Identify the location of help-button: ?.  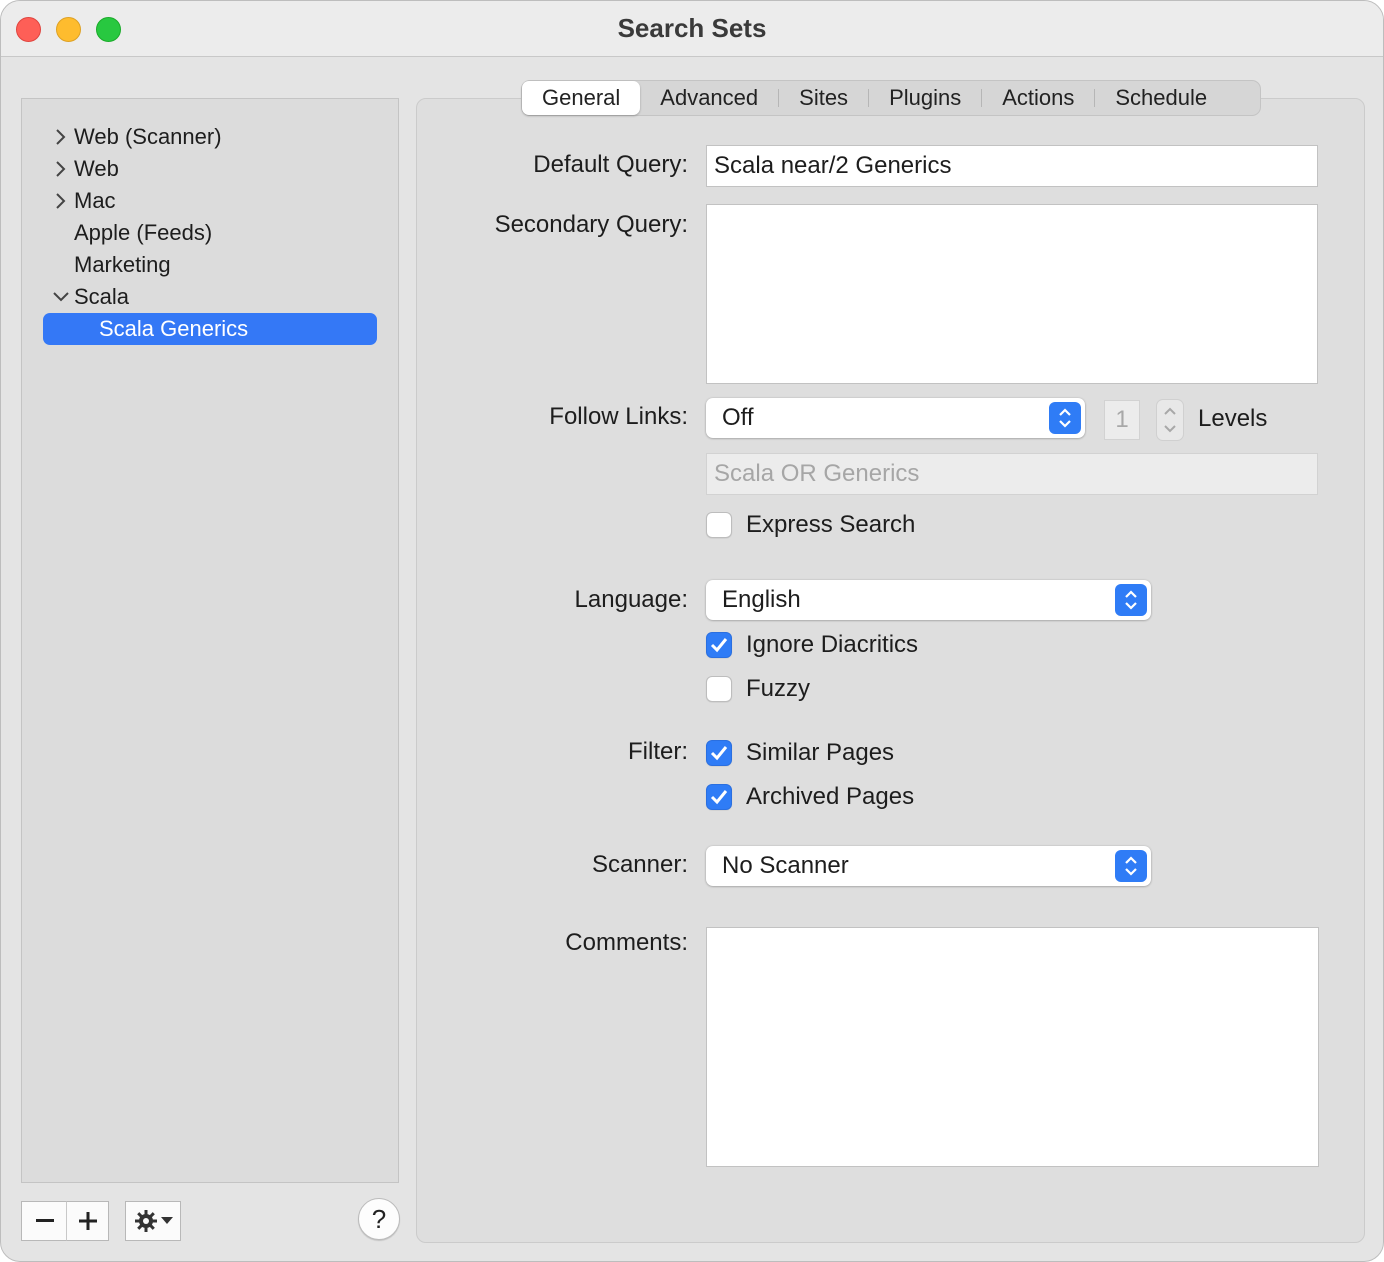
(379, 1219).